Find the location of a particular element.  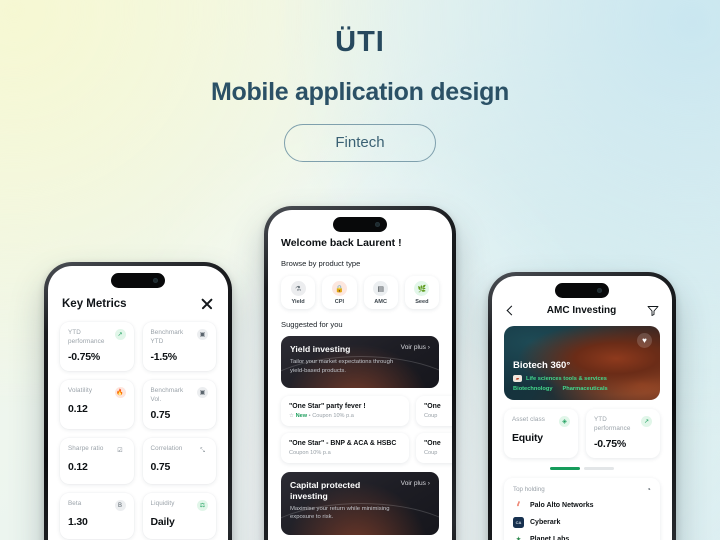

heart-icon: ♥ is located at coordinates (644, 340).